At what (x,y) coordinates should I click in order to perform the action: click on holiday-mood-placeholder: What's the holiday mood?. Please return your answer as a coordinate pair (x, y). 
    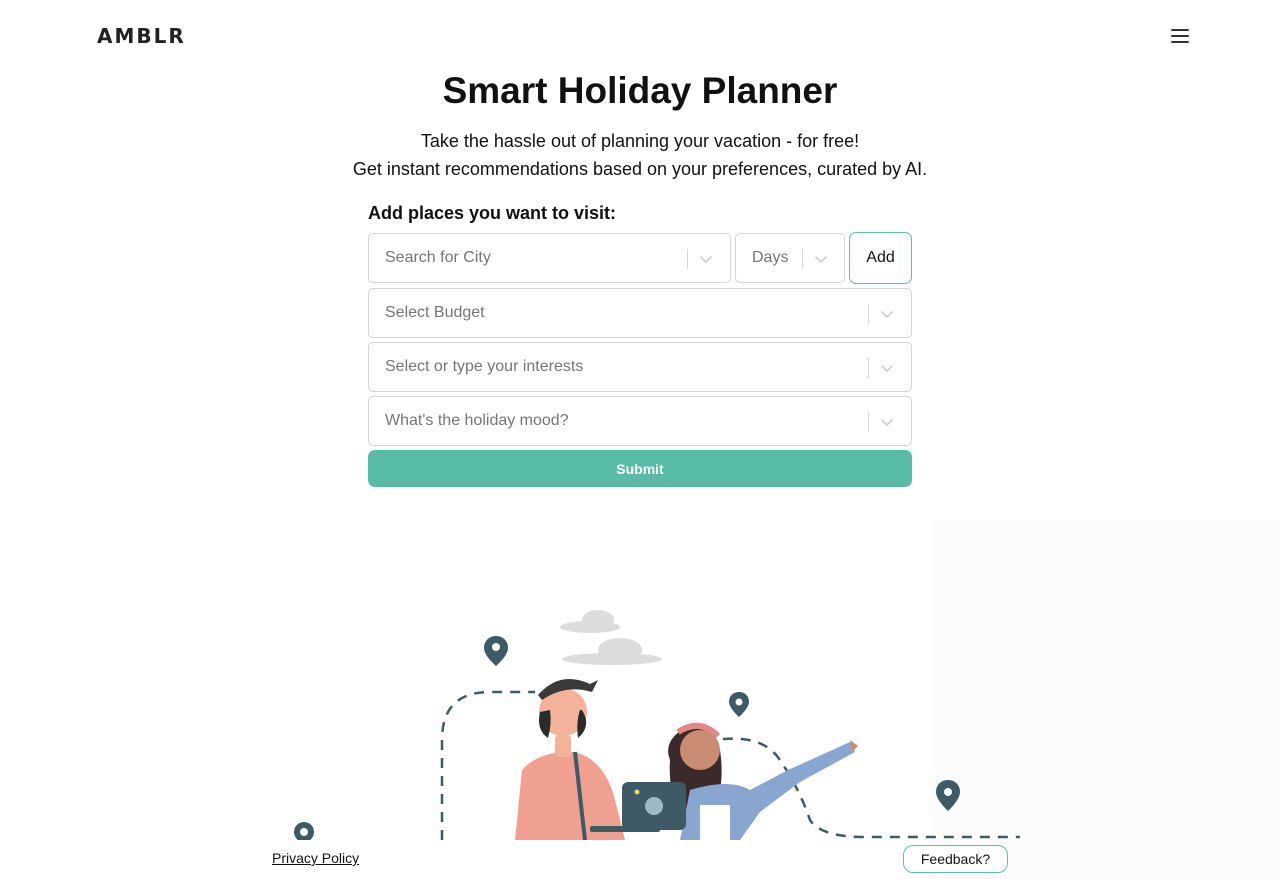
    Looking at the image, I should click on (477, 420).